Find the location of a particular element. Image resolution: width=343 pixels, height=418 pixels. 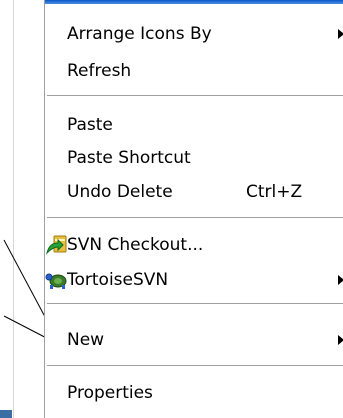

menu-item-label: Paste is located at coordinates (90, 125).